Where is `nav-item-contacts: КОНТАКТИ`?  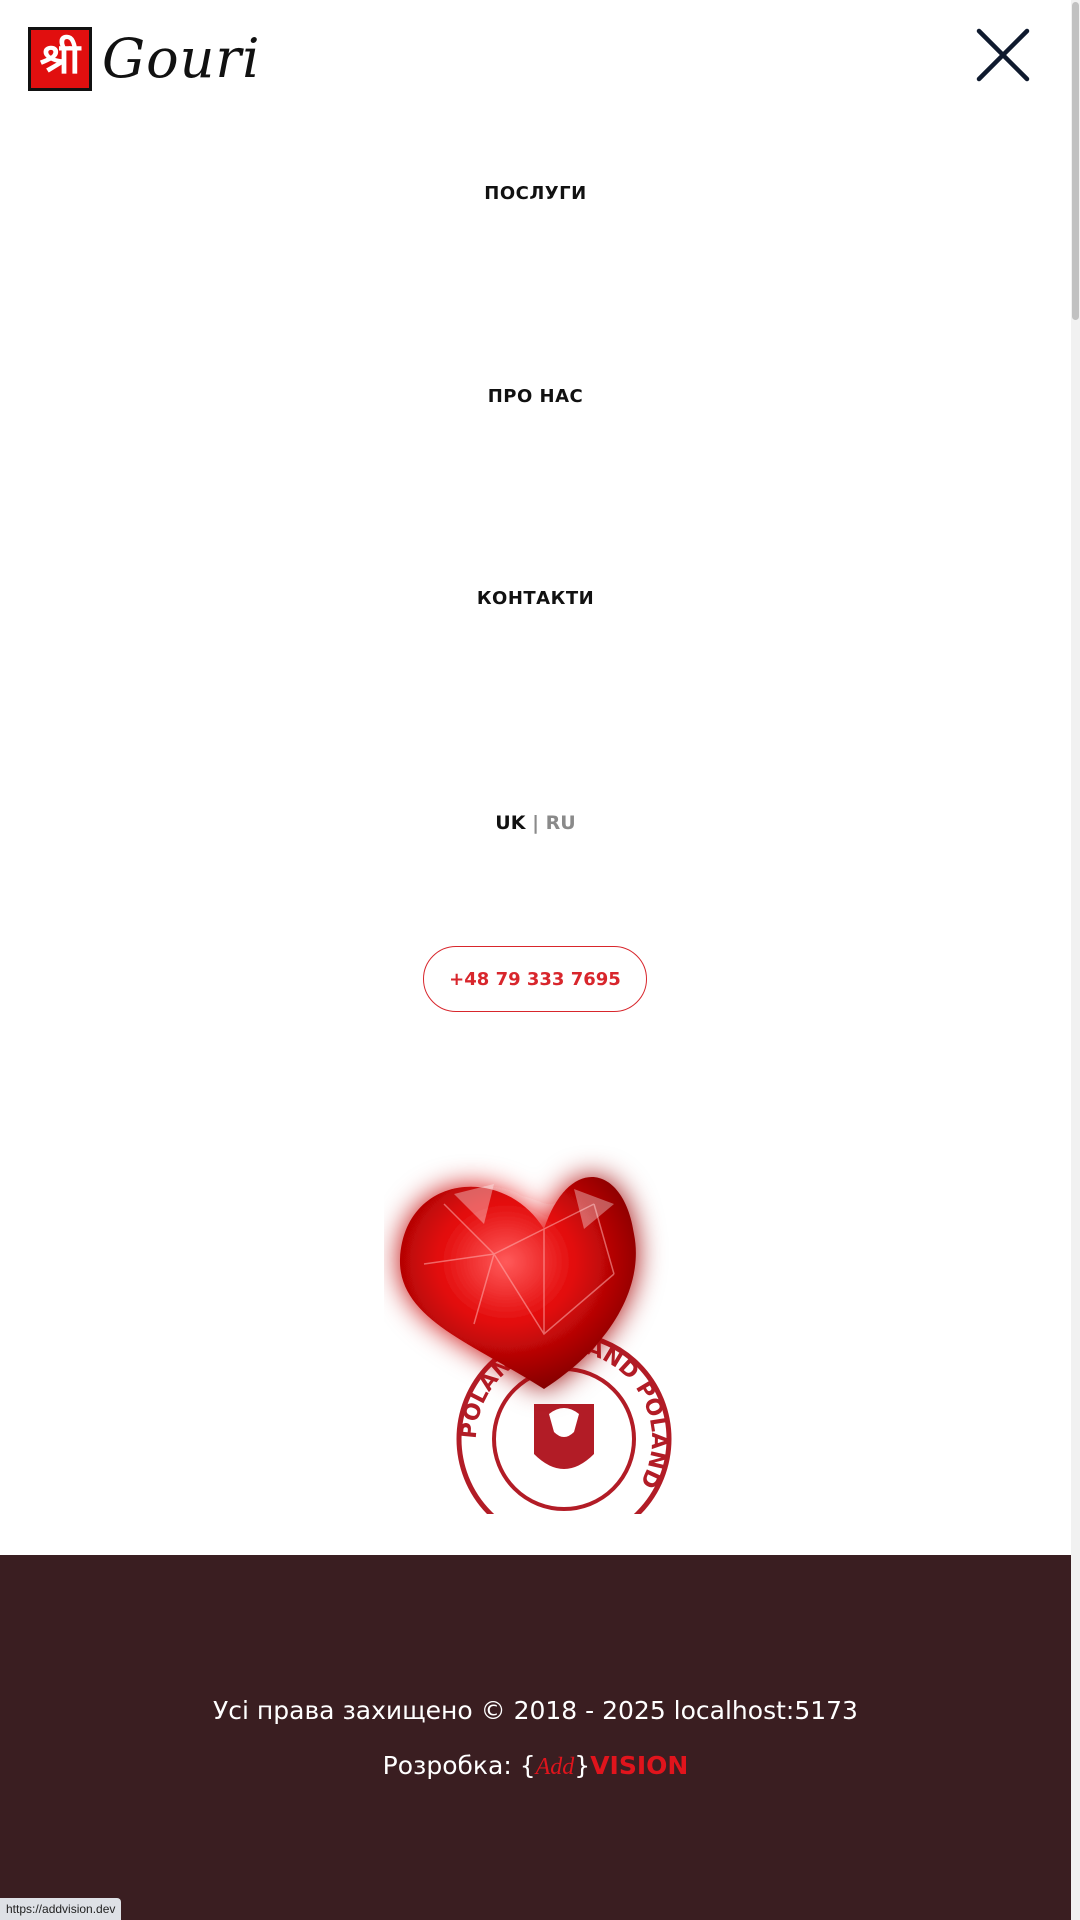 nav-item-contacts: КОНТАКТИ is located at coordinates (535, 598).